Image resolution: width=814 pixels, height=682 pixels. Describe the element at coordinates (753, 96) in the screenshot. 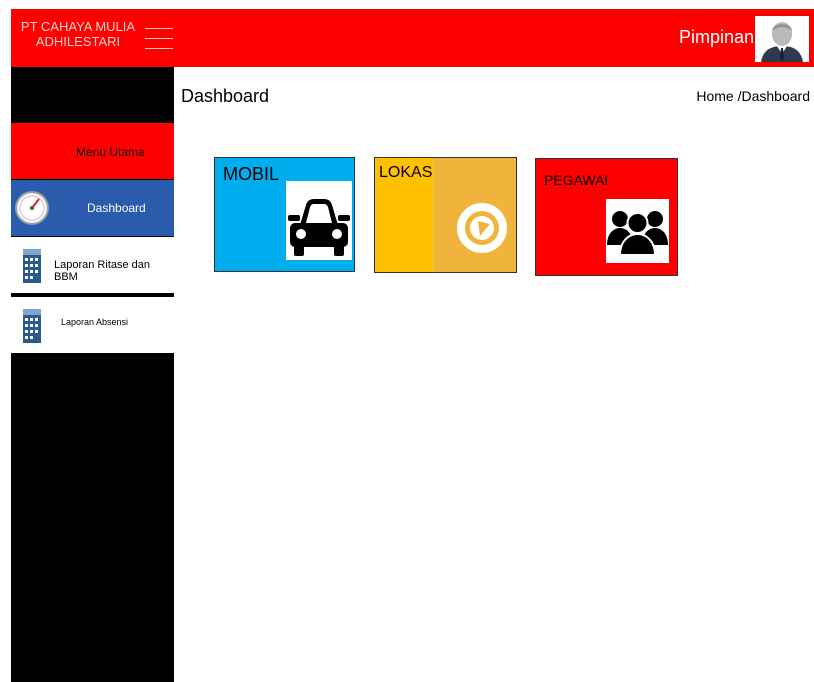

I see `breadcrumb: Home /Dashboard` at that location.